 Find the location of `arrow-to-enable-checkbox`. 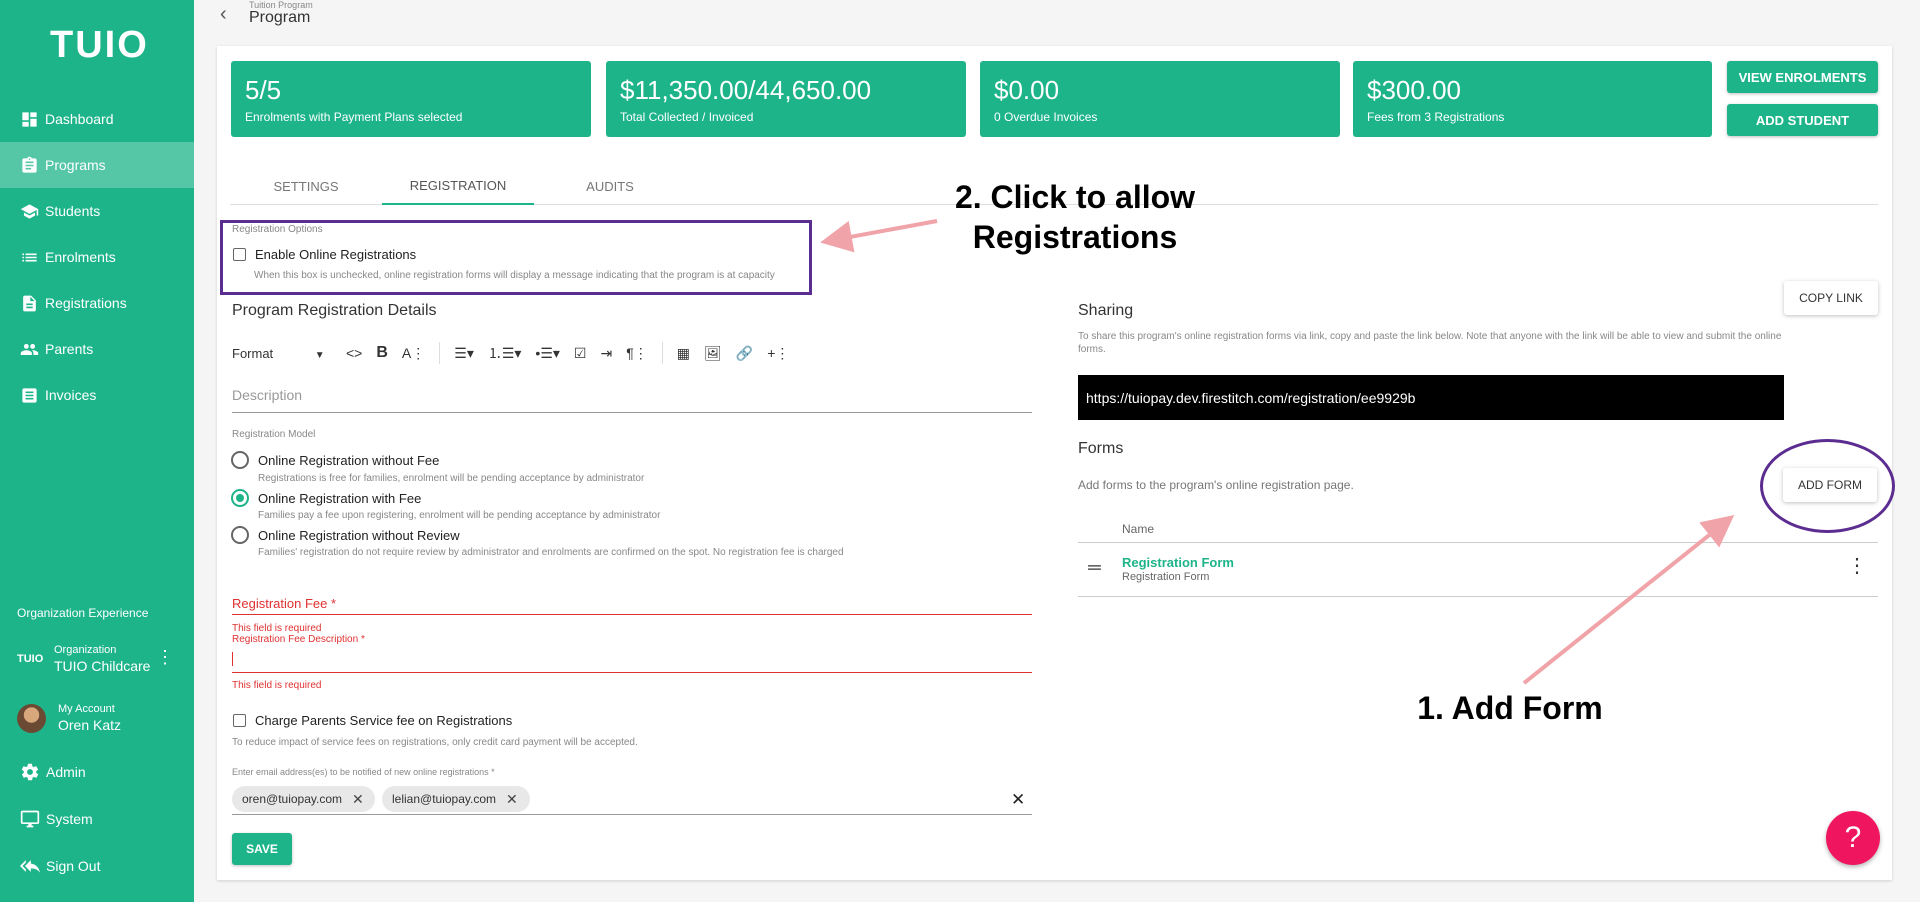

arrow-to-enable-checkbox is located at coordinates (879, 236).